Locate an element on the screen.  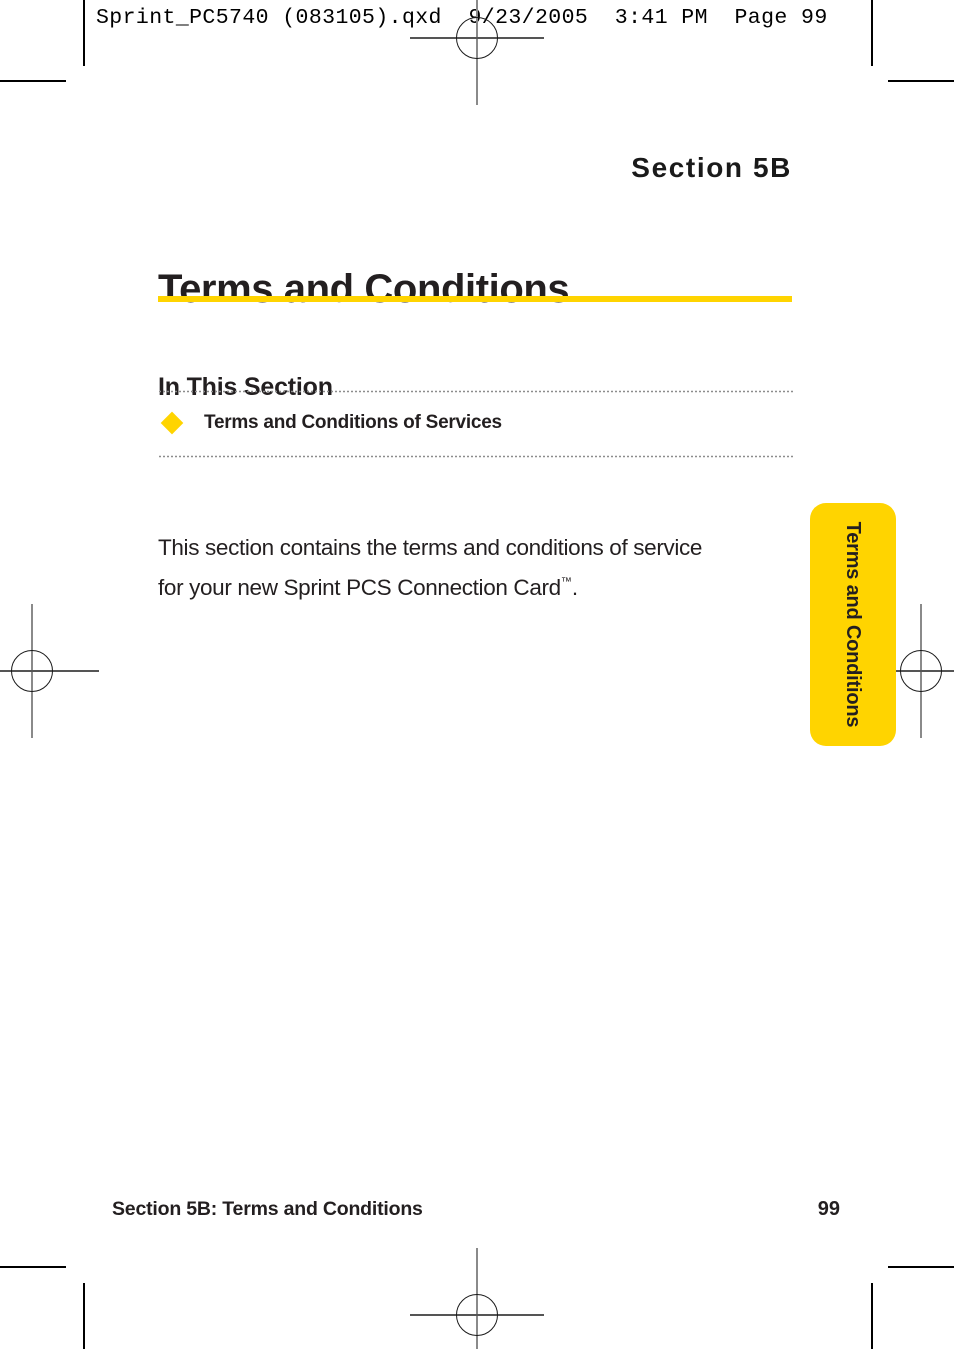
side-thumb-tab-label: Terms and Conditions is located at coordinates (853, 624).